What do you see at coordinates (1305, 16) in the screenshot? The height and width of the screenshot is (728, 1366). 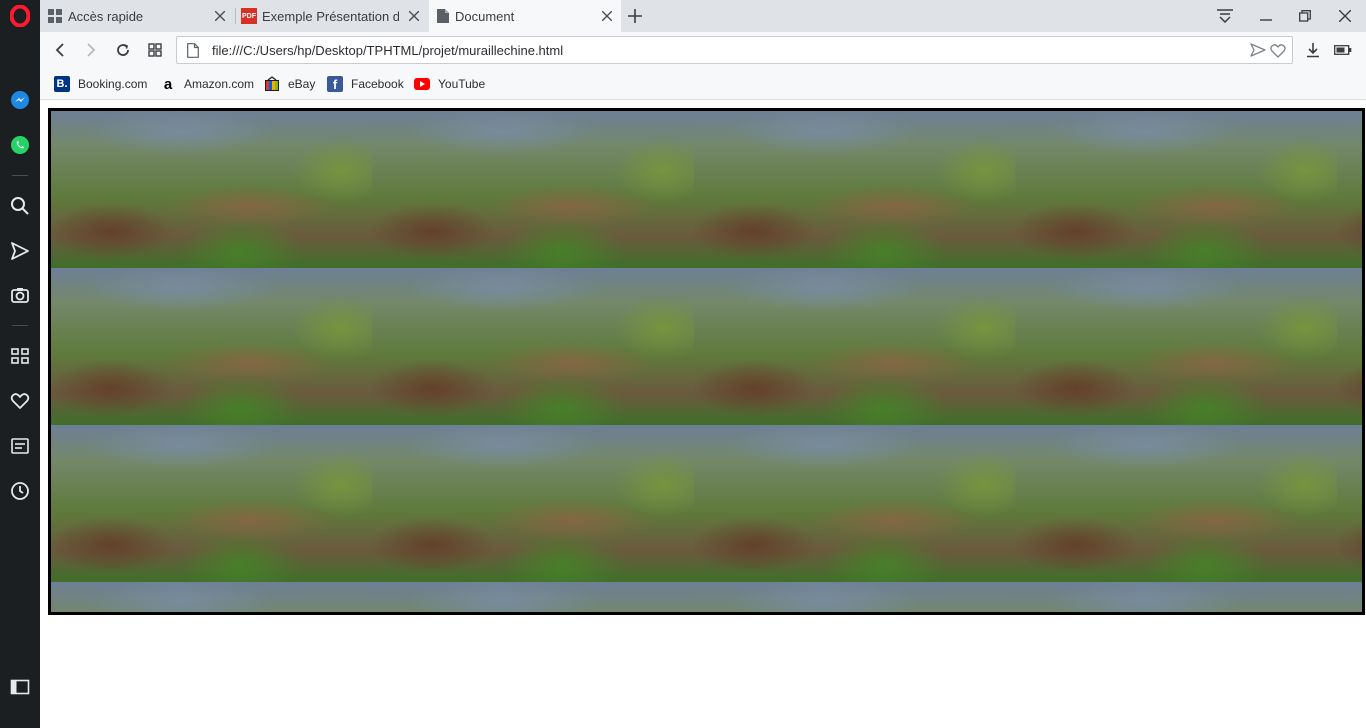 I see `restore-button` at bounding box center [1305, 16].